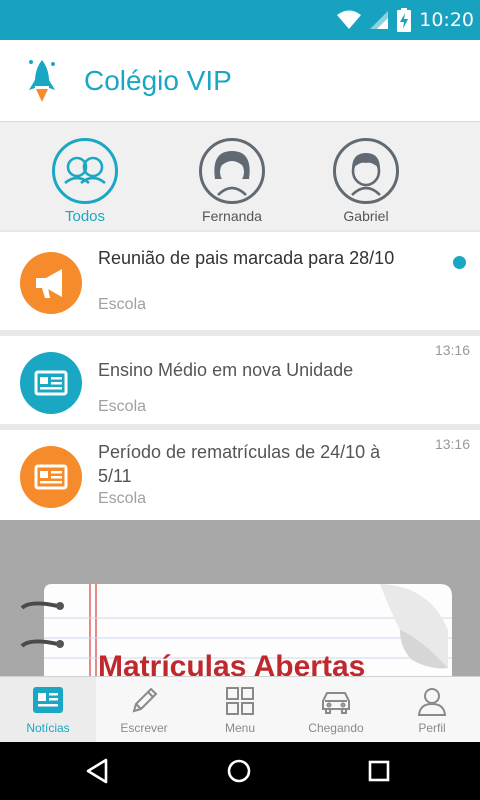 Image resolution: width=480 pixels, height=800 pixels. I want to click on rocket-logo, so click(42, 81).